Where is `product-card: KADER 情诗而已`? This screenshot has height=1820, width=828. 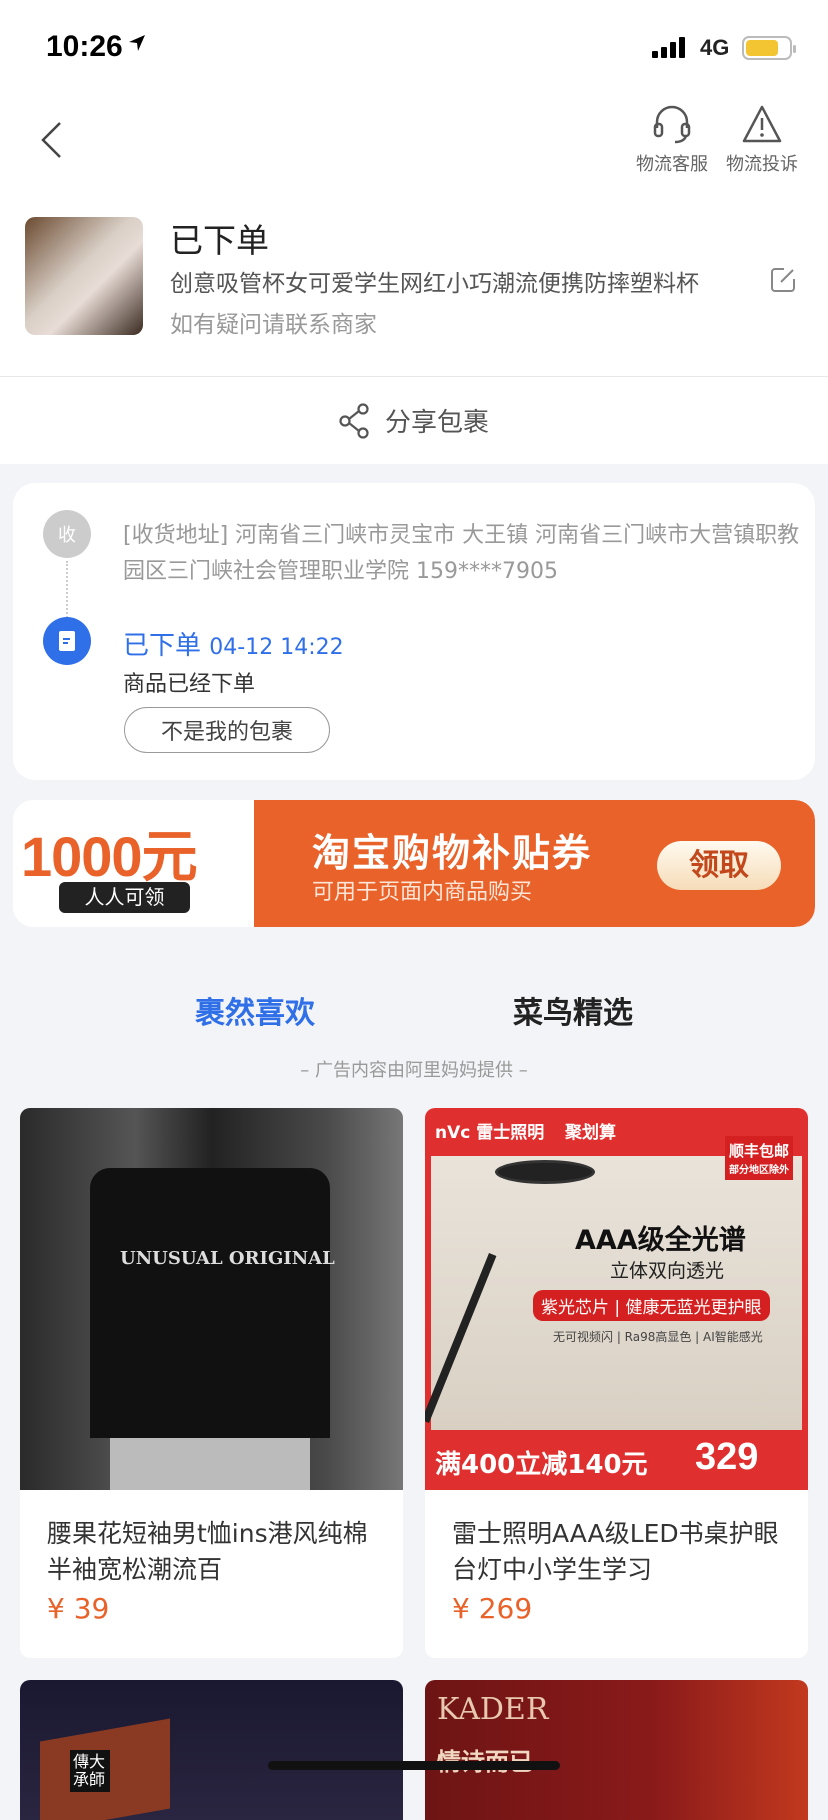 product-card: KADER 情诗而已 is located at coordinates (616, 1750).